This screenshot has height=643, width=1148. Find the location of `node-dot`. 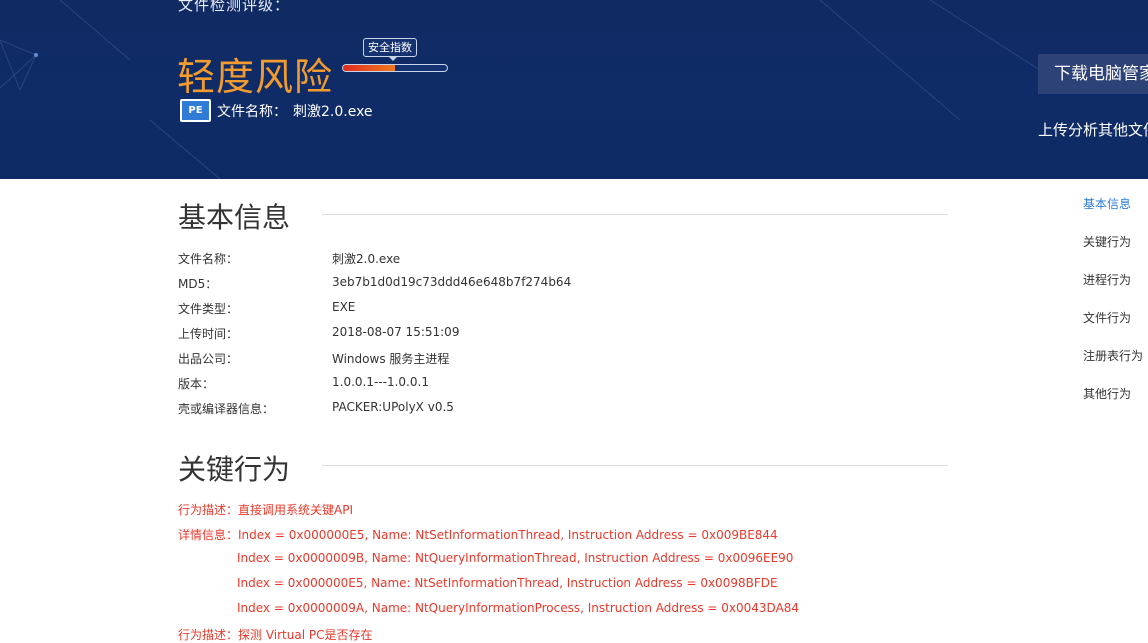

node-dot is located at coordinates (36, 55).